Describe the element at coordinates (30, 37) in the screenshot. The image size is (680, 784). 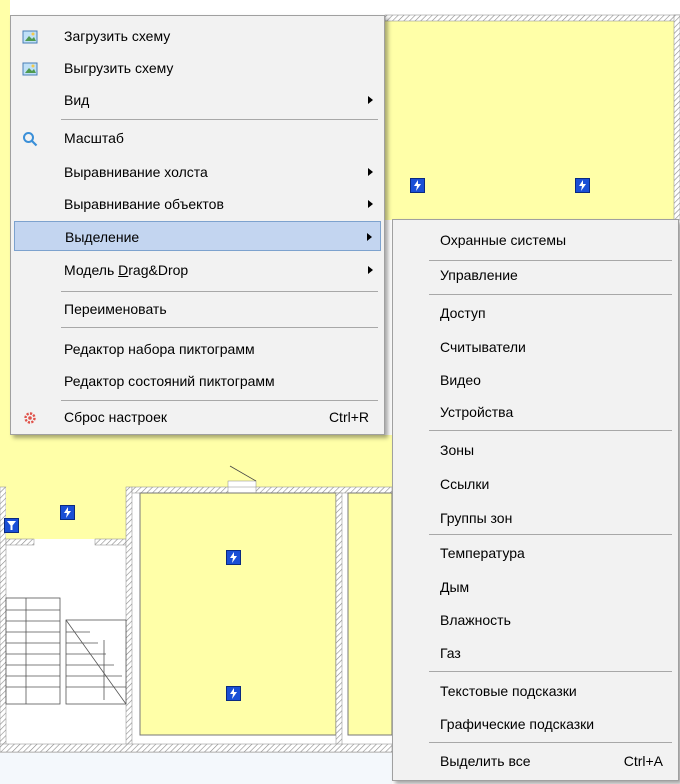
I see `upload-image-icon` at that location.